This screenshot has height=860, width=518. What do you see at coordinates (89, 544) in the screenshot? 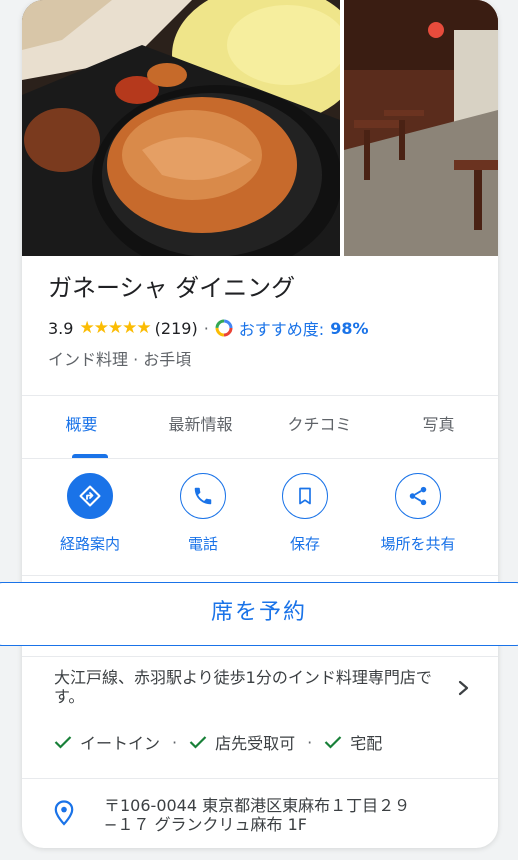
I see `directions-label: 経路案内` at bounding box center [89, 544].